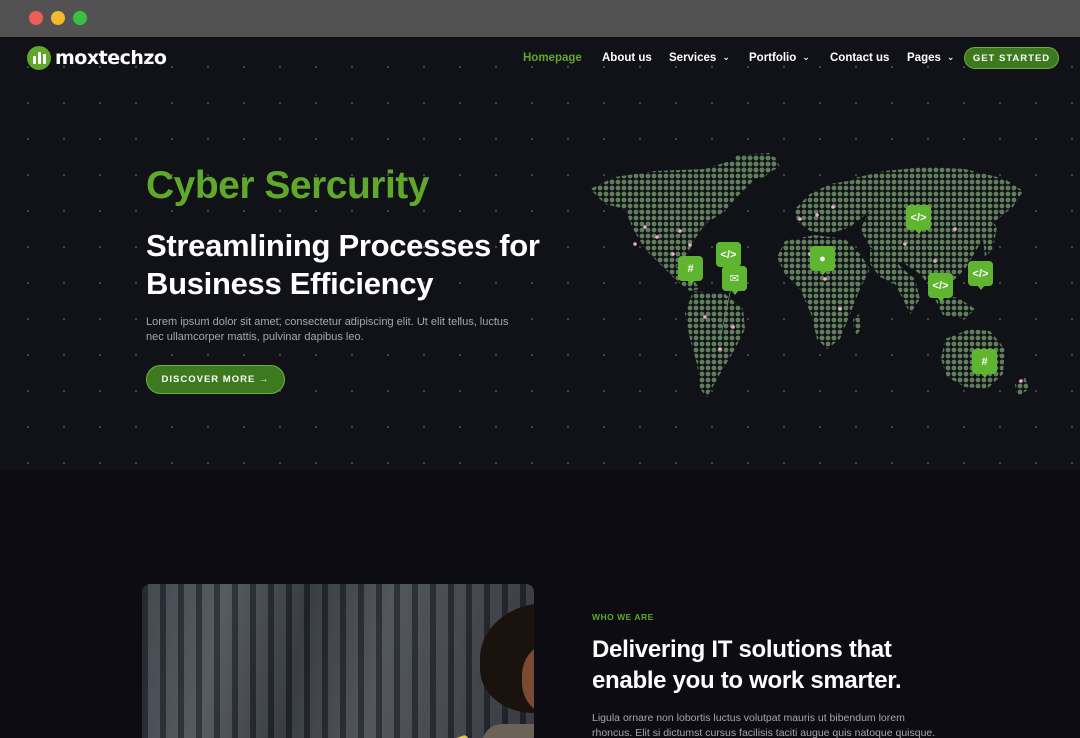 The height and width of the screenshot is (738, 1080). What do you see at coordinates (623, 617) in the screenshot?
I see `about-eyebrow: WHO WE ARE` at bounding box center [623, 617].